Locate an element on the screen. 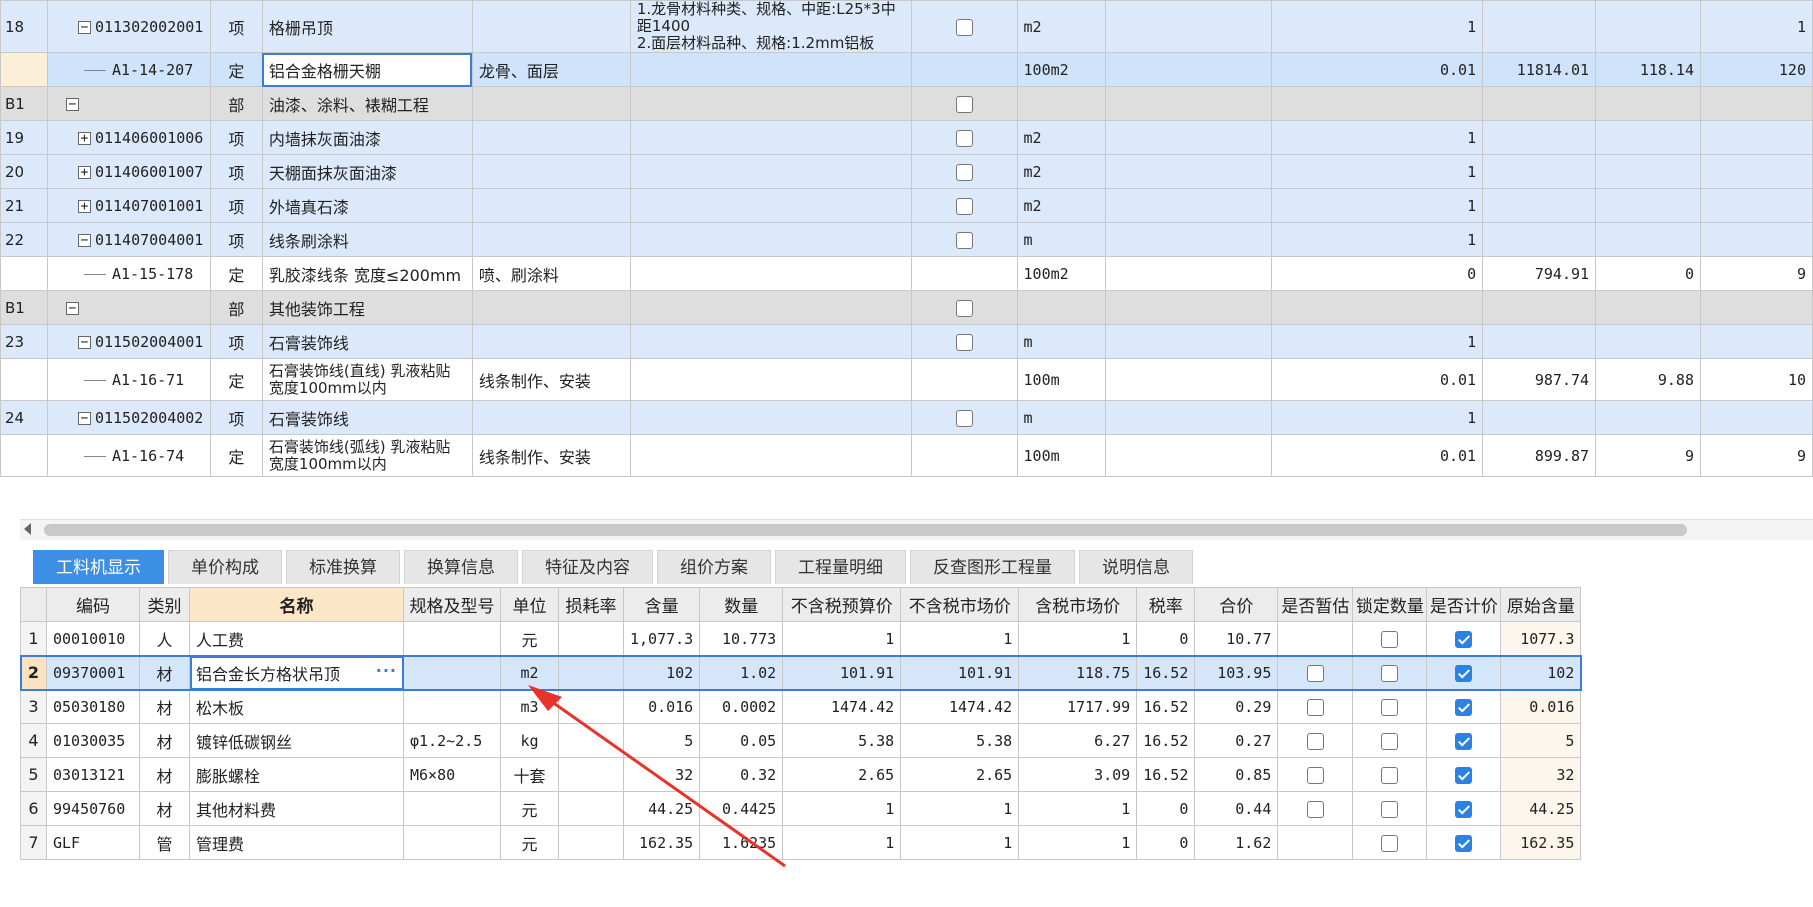 Image resolution: width=1813 pixels, height=907 pixels. loss-cell is located at coordinates (591, 774).